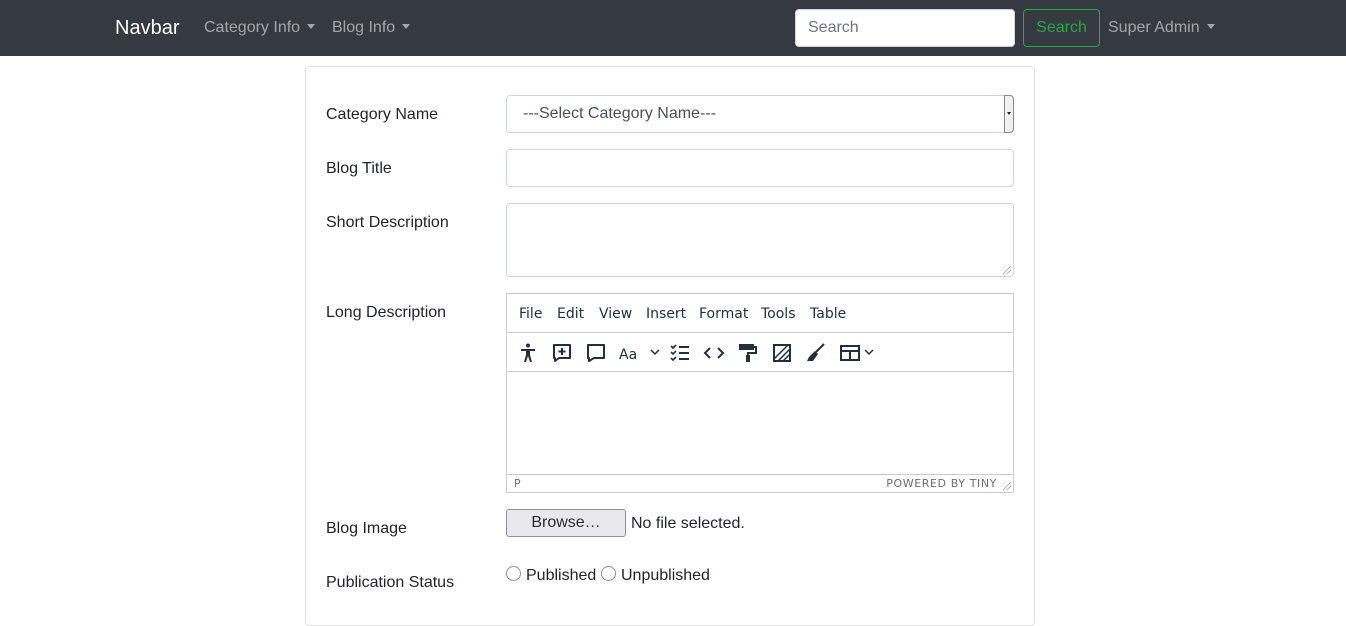  What do you see at coordinates (147, 28) in the screenshot?
I see `navbar-brand: Navbar` at bounding box center [147, 28].